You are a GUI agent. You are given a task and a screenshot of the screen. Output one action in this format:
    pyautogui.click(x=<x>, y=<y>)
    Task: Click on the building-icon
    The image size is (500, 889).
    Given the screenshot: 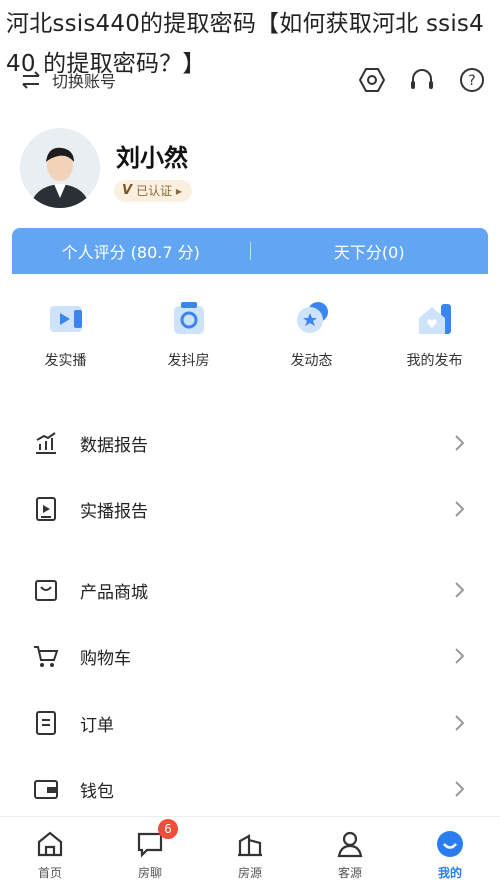 What is the action you would take?
    pyautogui.click(x=250, y=845)
    